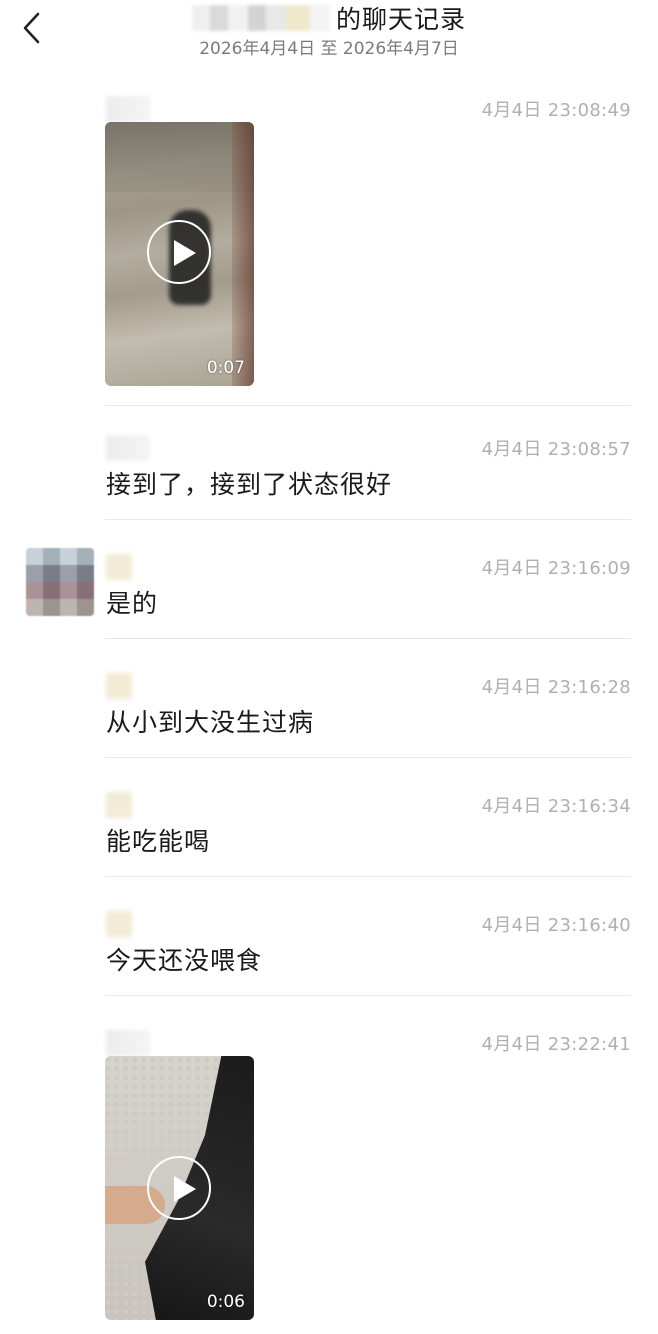 This screenshot has width=658, height=1334. What do you see at coordinates (184, 960) in the screenshot?
I see `message-text: 今天还没喂食` at bounding box center [184, 960].